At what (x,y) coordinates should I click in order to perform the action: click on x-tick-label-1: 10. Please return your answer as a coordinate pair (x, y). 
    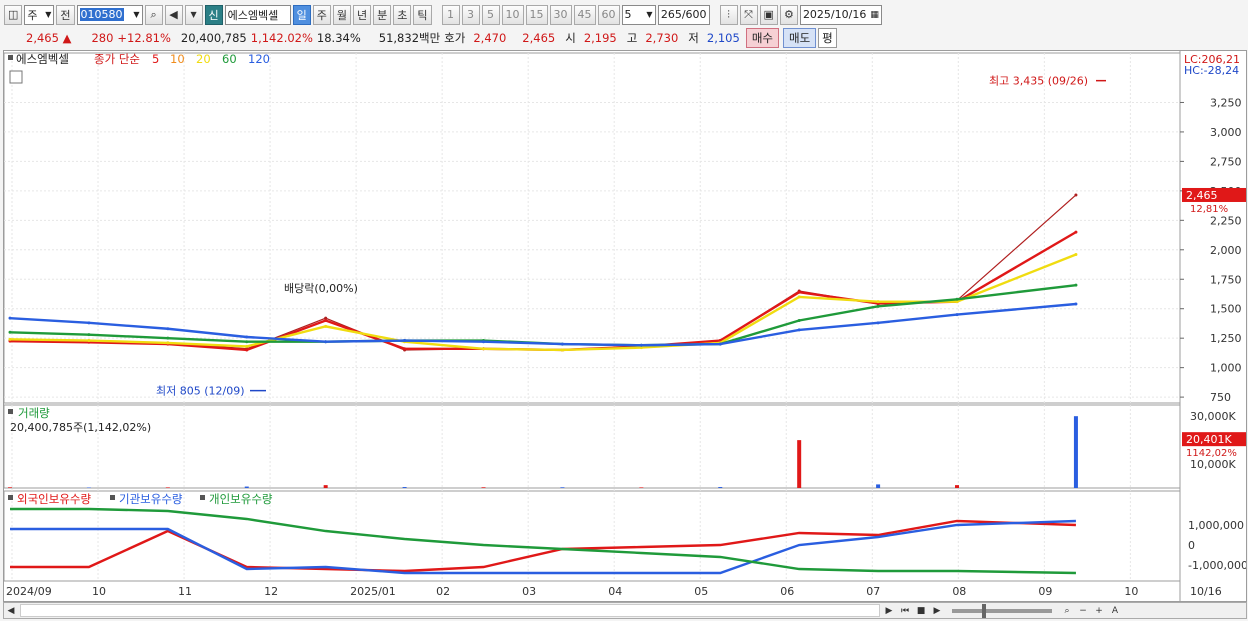
    Looking at the image, I should click on (99, 591).